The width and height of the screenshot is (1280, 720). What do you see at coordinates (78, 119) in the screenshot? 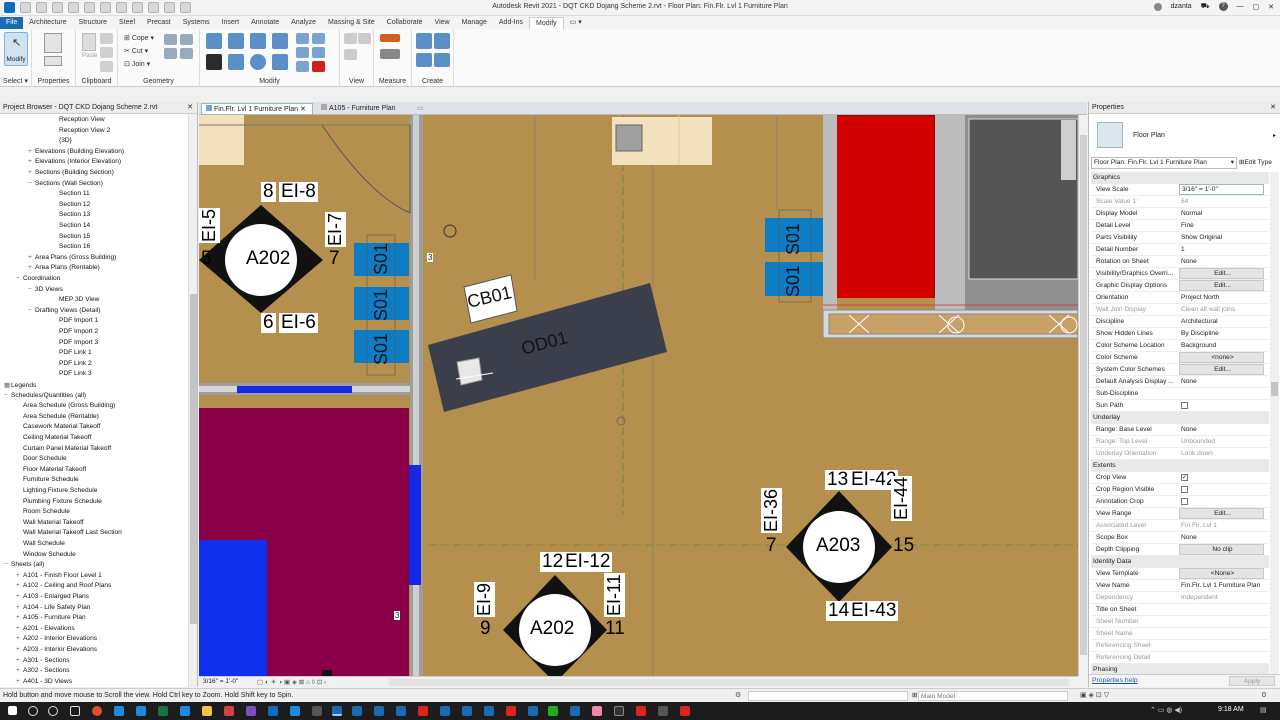
I see `browser-item: Reception View` at bounding box center [78, 119].